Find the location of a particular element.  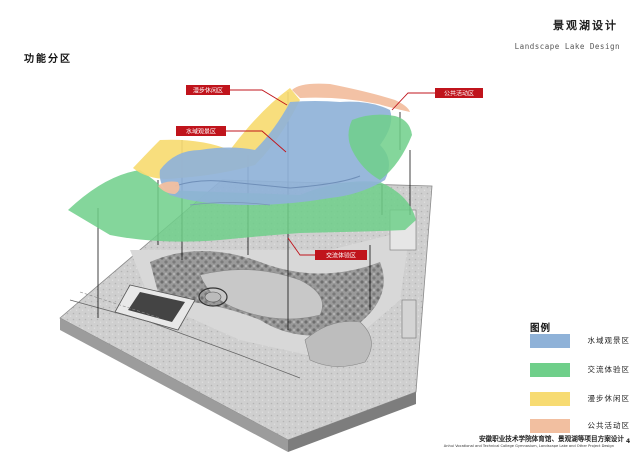

callout-exchange: 交流体验区 is located at coordinates (341, 255).